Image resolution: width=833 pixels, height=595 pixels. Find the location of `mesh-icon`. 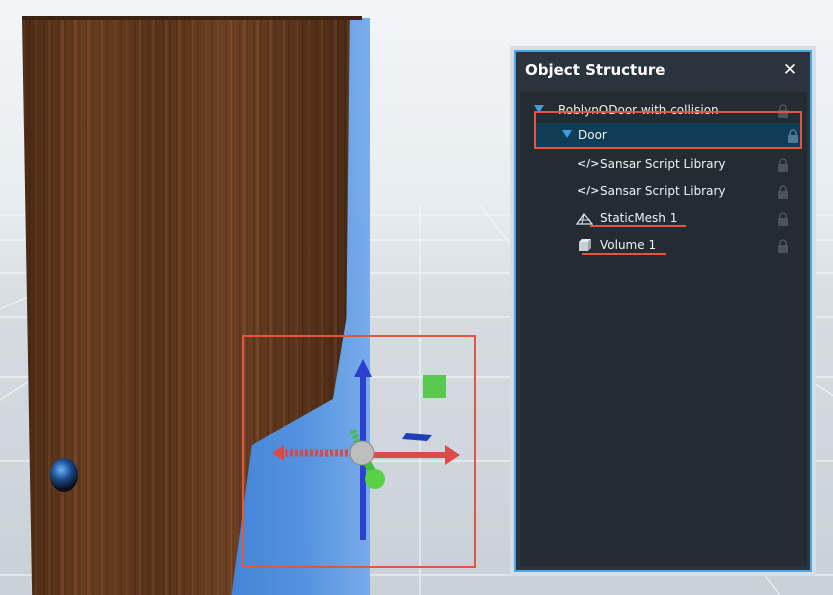

mesh-icon is located at coordinates (584, 218).